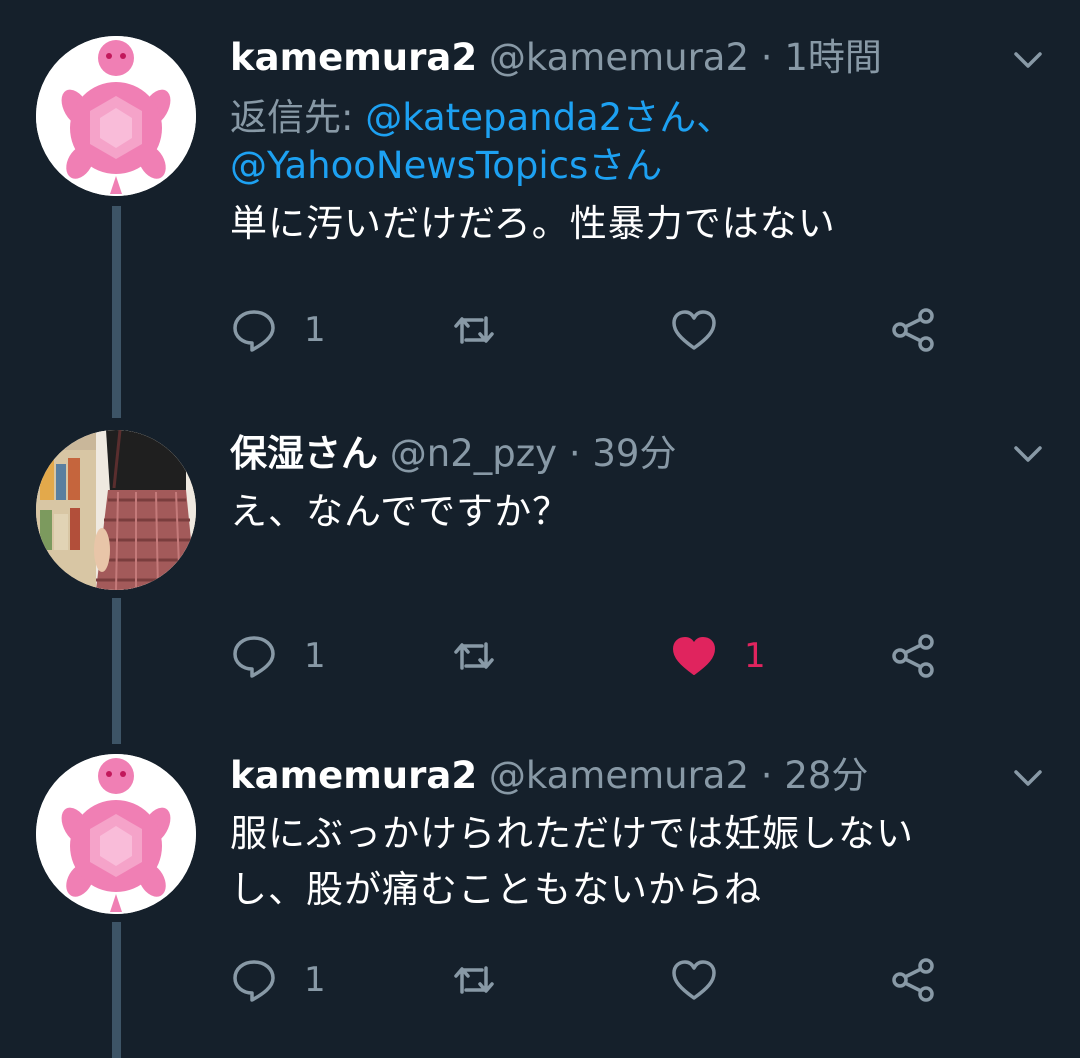 This screenshot has height=1058, width=1080. I want to click on tweet-text-line: し、股が痛むこともないからね, so click(496, 889).